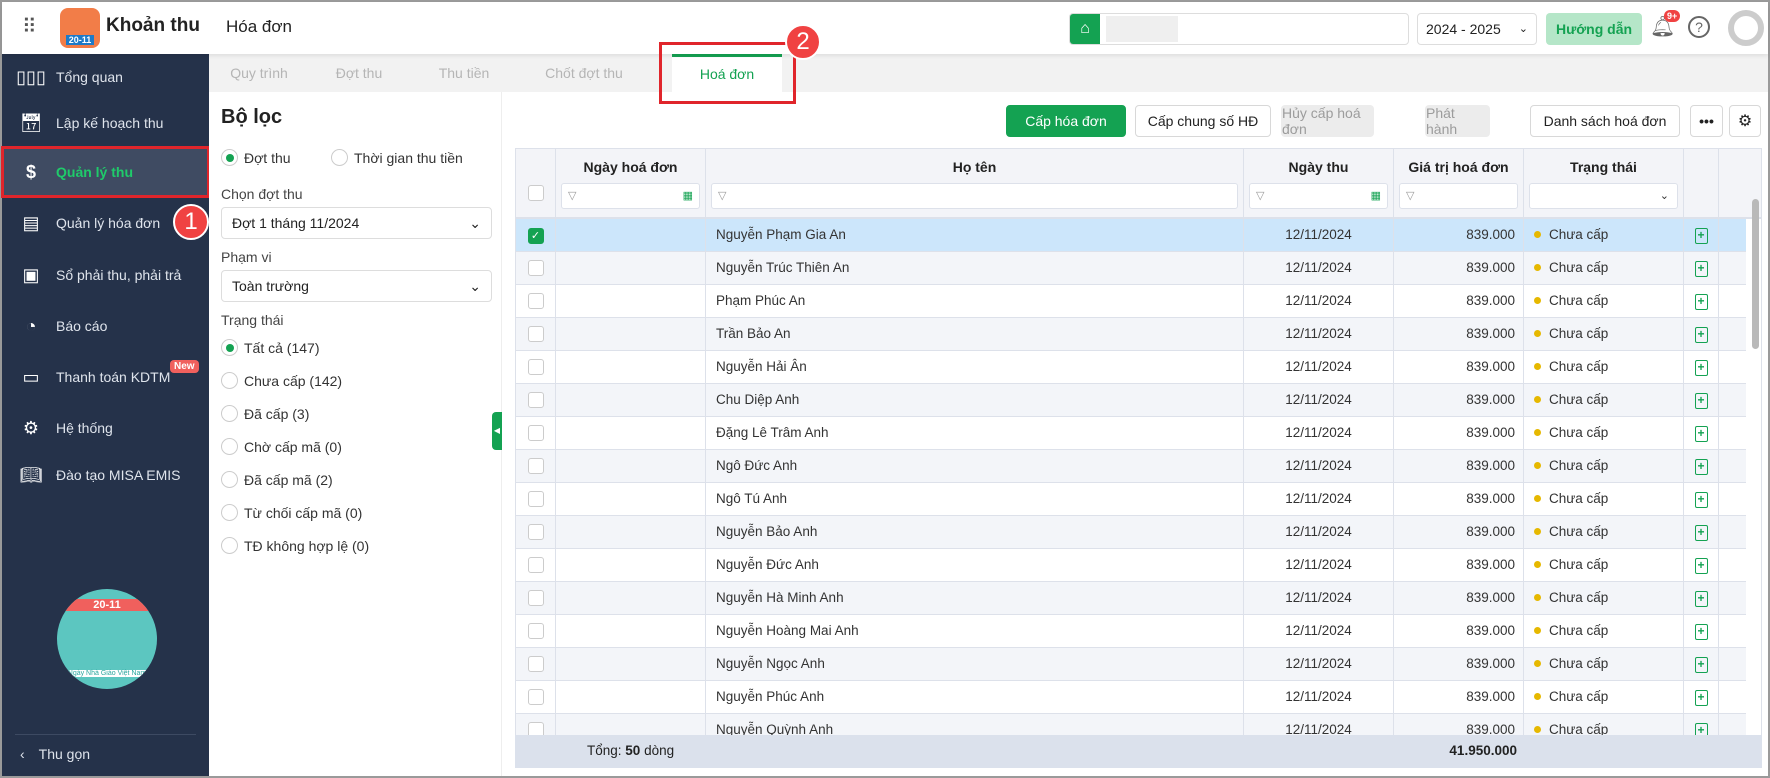 The image size is (1770, 778). I want to click on status-waiting-code: Chờ cấp mã (0), so click(281, 446).